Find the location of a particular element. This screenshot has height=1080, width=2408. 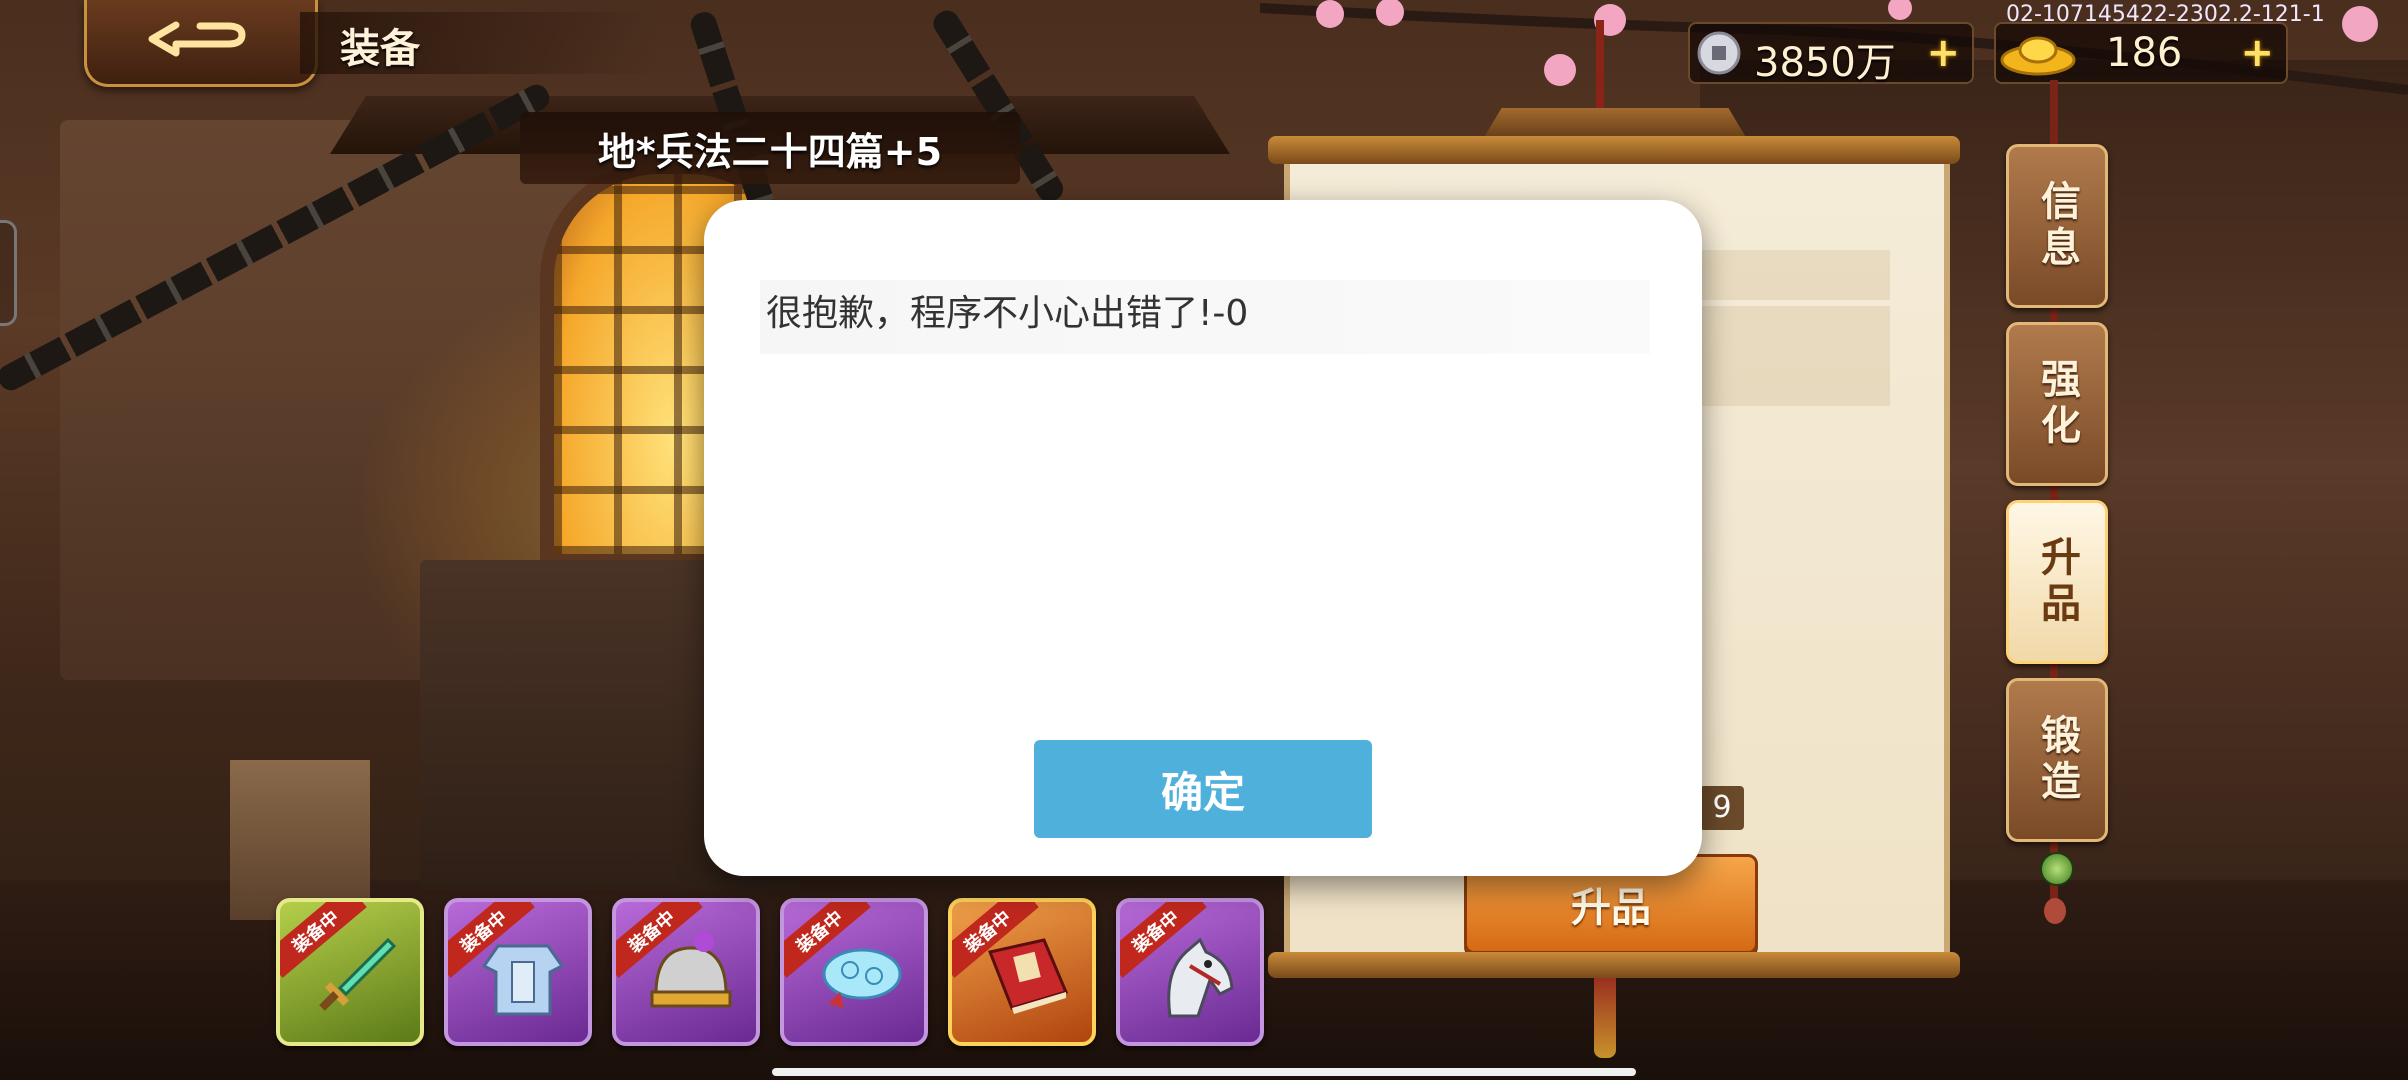

tab-forge: 锻造 is located at coordinates (2057, 760).